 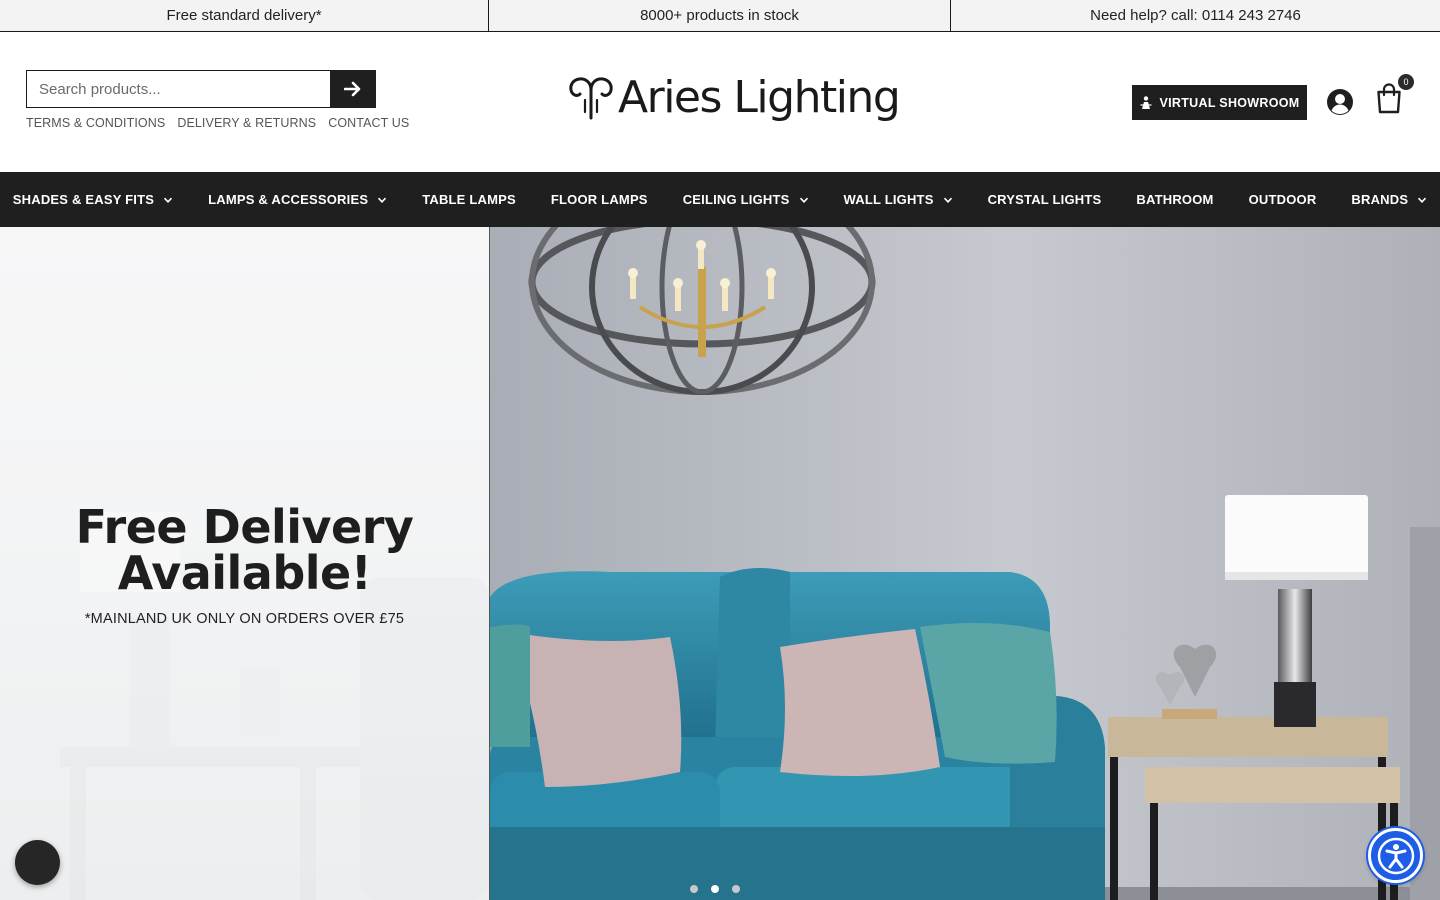 I want to click on virtual-showroom-button: VIRTUAL SHOWROOM, so click(x=1219, y=102).